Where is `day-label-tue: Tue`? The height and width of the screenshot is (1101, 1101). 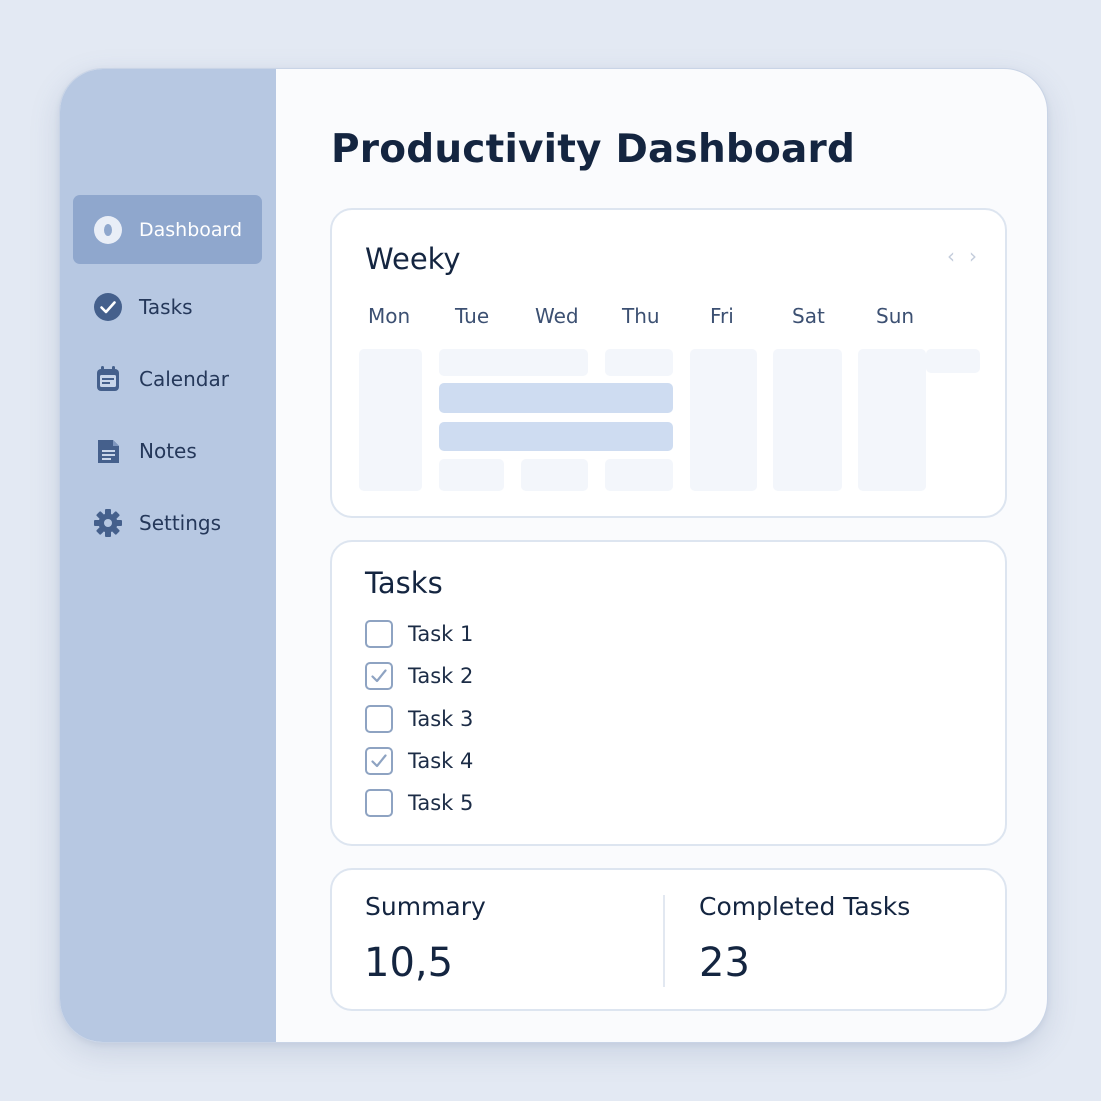 day-label-tue: Tue is located at coordinates (472, 316).